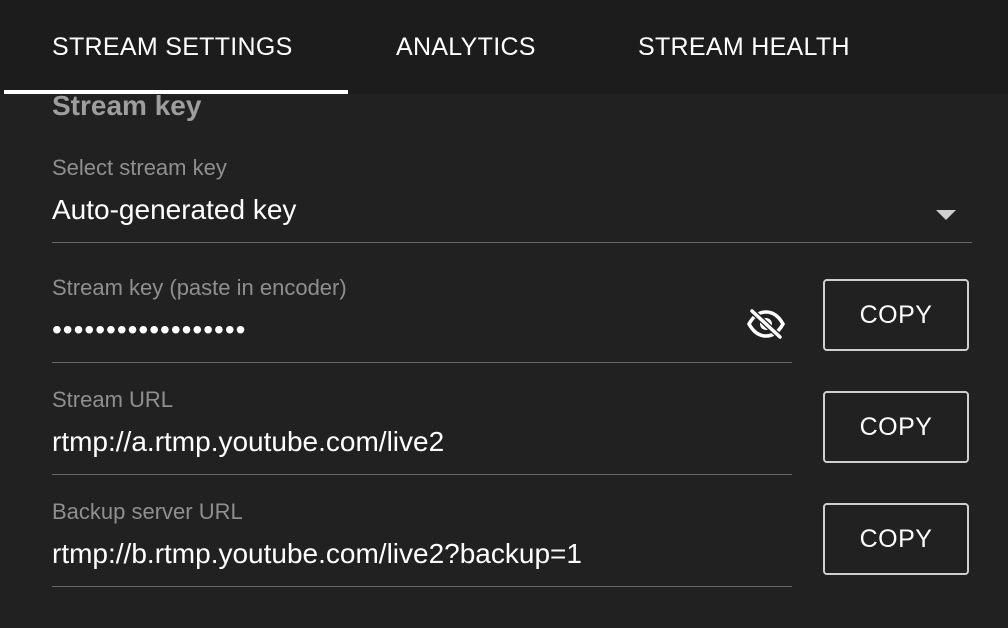  Describe the element at coordinates (199, 287) in the screenshot. I see `stream-key-label: Stream key (paste in encoder)` at that location.